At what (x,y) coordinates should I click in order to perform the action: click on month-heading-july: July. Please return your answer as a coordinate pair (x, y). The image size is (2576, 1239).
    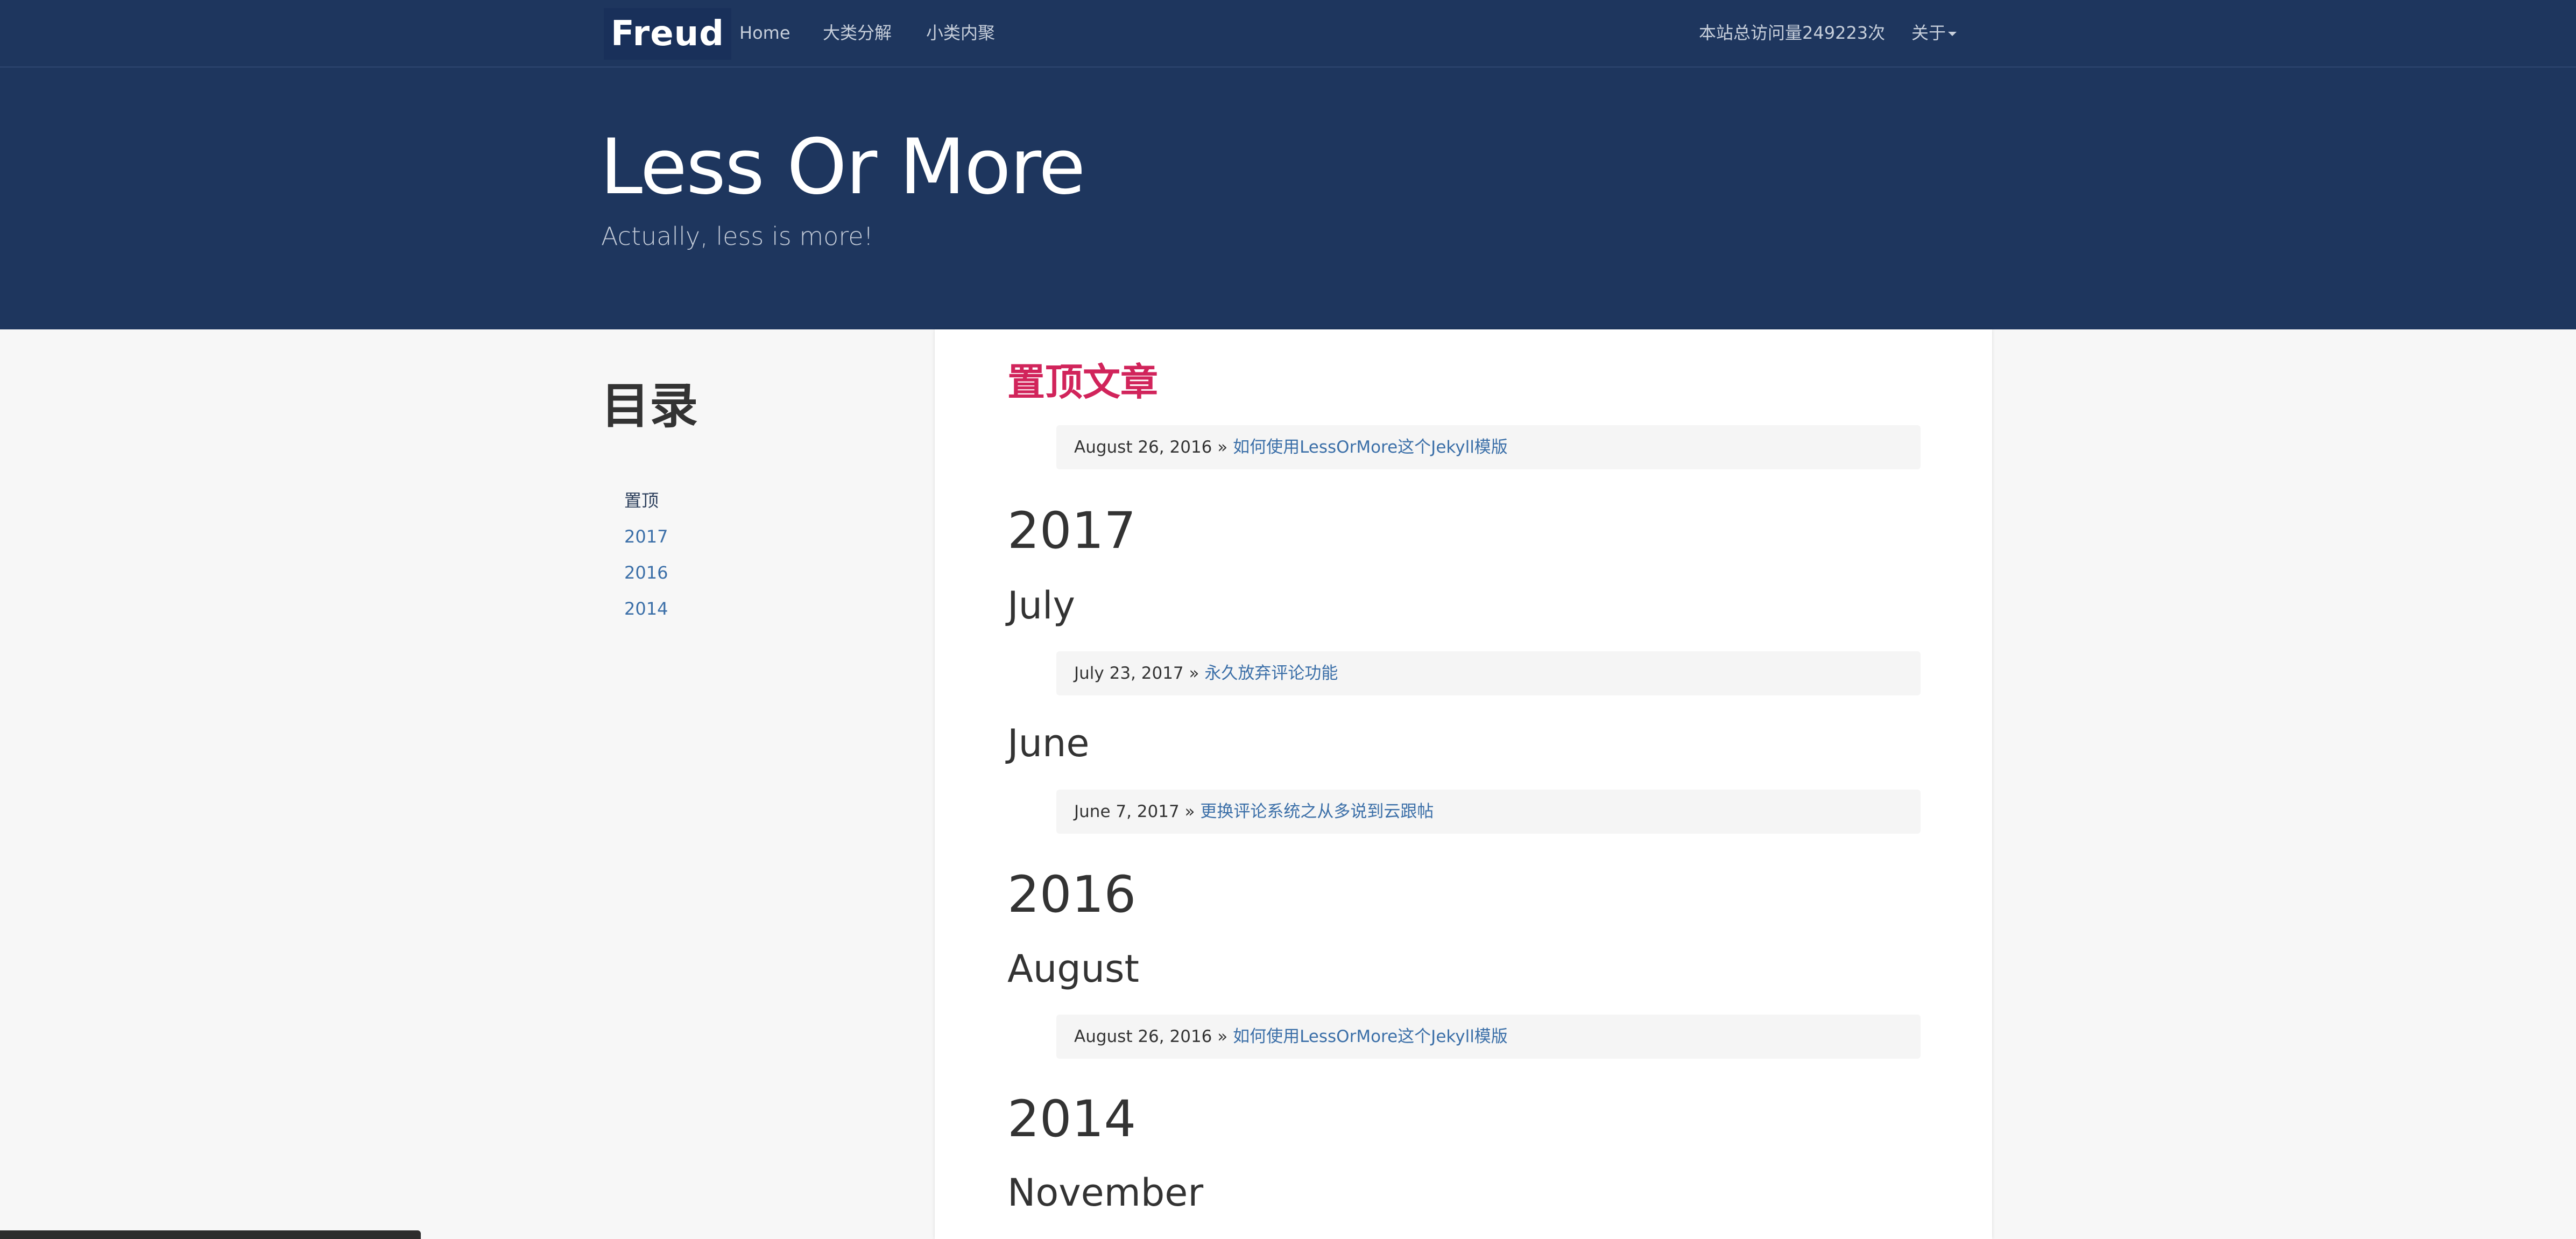
    Looking at the image, I should click on (1041, 605).